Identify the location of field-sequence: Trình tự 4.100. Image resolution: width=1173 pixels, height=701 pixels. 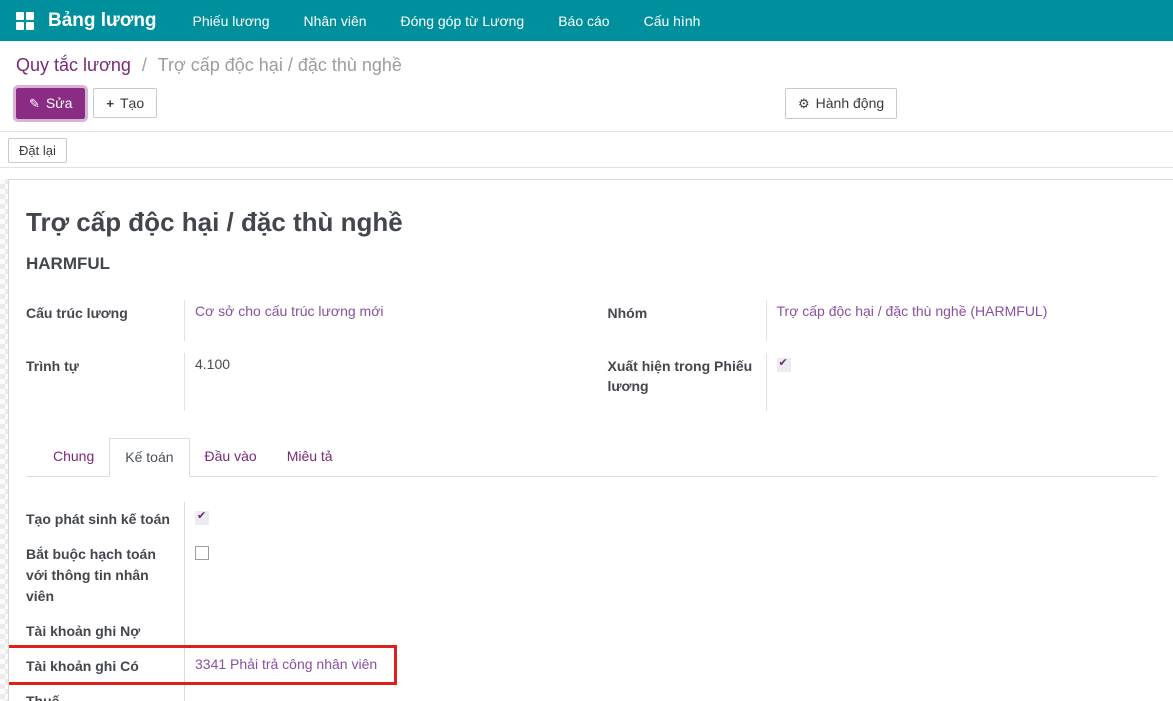
(296, 382).